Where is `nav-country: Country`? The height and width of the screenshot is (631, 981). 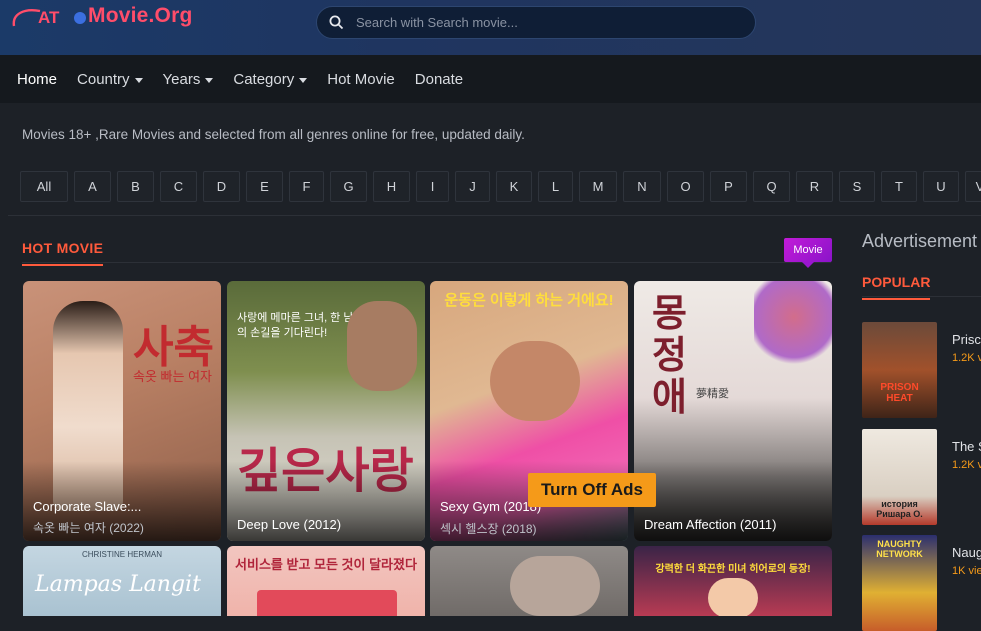 nav-country: Country is located at coordinates (110, 79).